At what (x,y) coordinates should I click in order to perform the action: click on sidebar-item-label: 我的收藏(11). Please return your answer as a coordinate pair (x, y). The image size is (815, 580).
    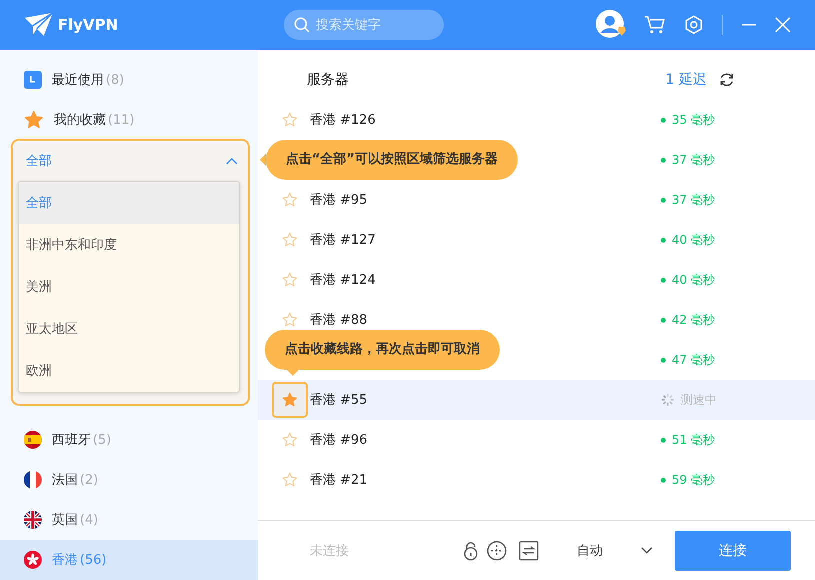
    Looking at the image, I should click on (94, 120).